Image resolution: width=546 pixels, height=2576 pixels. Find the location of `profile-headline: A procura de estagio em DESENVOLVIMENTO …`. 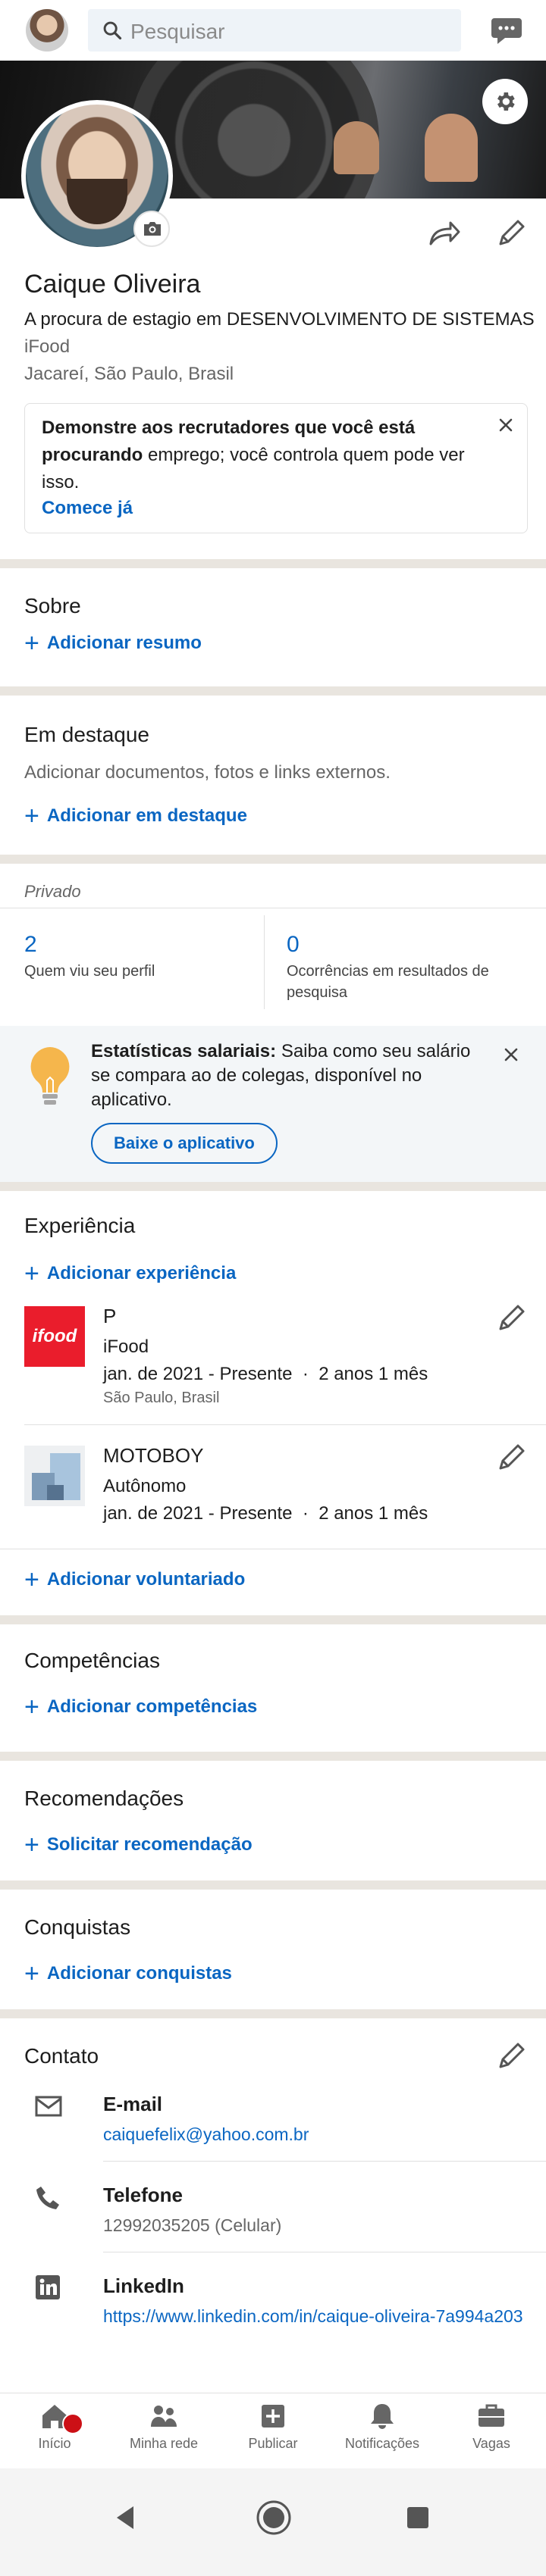

profile-headline: A procura de estagio em DESENVOLVIMENTO … is located at coordinates (279, 319).